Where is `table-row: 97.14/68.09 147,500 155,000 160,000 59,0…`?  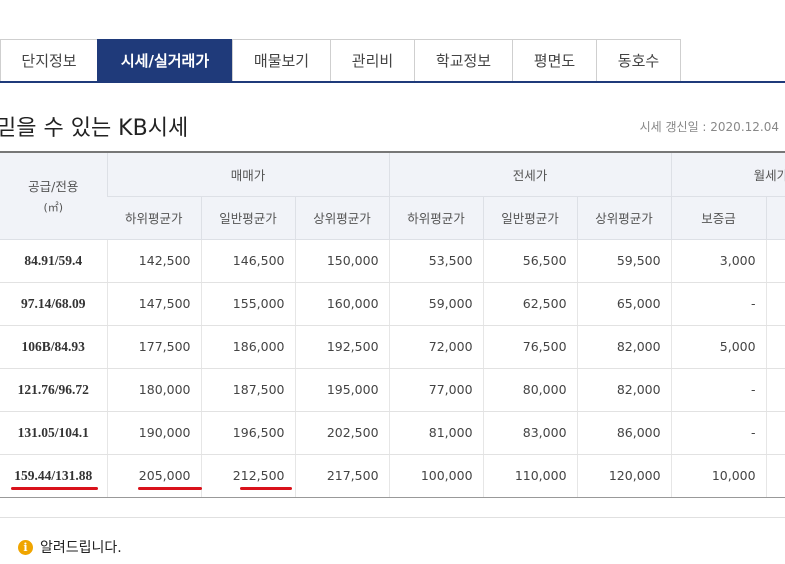 table-row: 97.14/68.09 147,500 155,000 160,000 59,0… is located at coordinates (392, 304).